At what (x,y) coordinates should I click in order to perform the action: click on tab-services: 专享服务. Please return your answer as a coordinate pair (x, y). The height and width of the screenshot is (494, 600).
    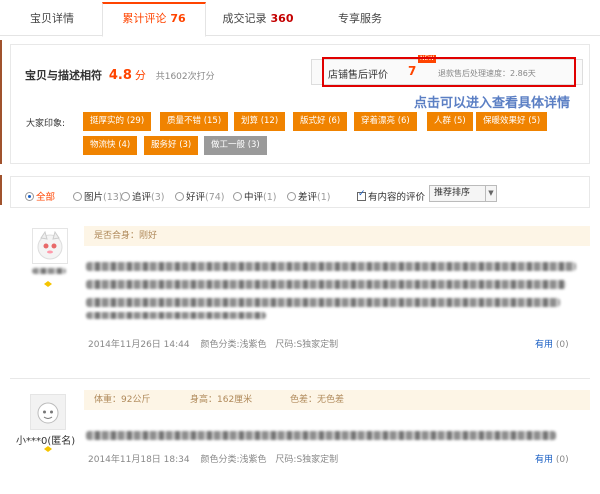
    Looking at the image, I should click on (360, 20).